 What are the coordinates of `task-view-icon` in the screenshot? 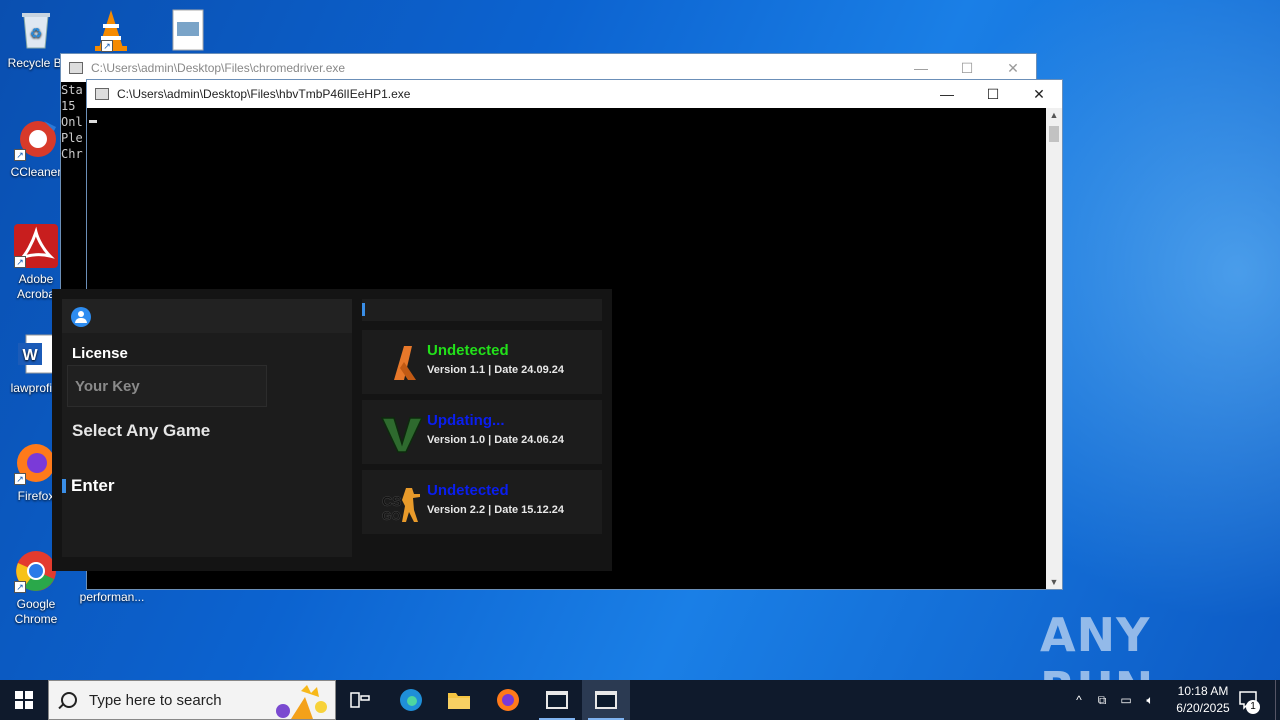 It's located at (360, 700).